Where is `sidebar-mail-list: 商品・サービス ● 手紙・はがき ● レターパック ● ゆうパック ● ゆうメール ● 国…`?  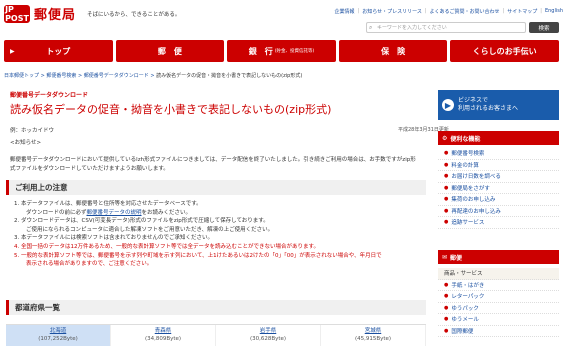 sidebar-mail-list: 商品・サービス ● 手紙・はがき ● レターパック ● ゆうパック ● ゆうメール ● 国… is located at coordinates (498, 302).